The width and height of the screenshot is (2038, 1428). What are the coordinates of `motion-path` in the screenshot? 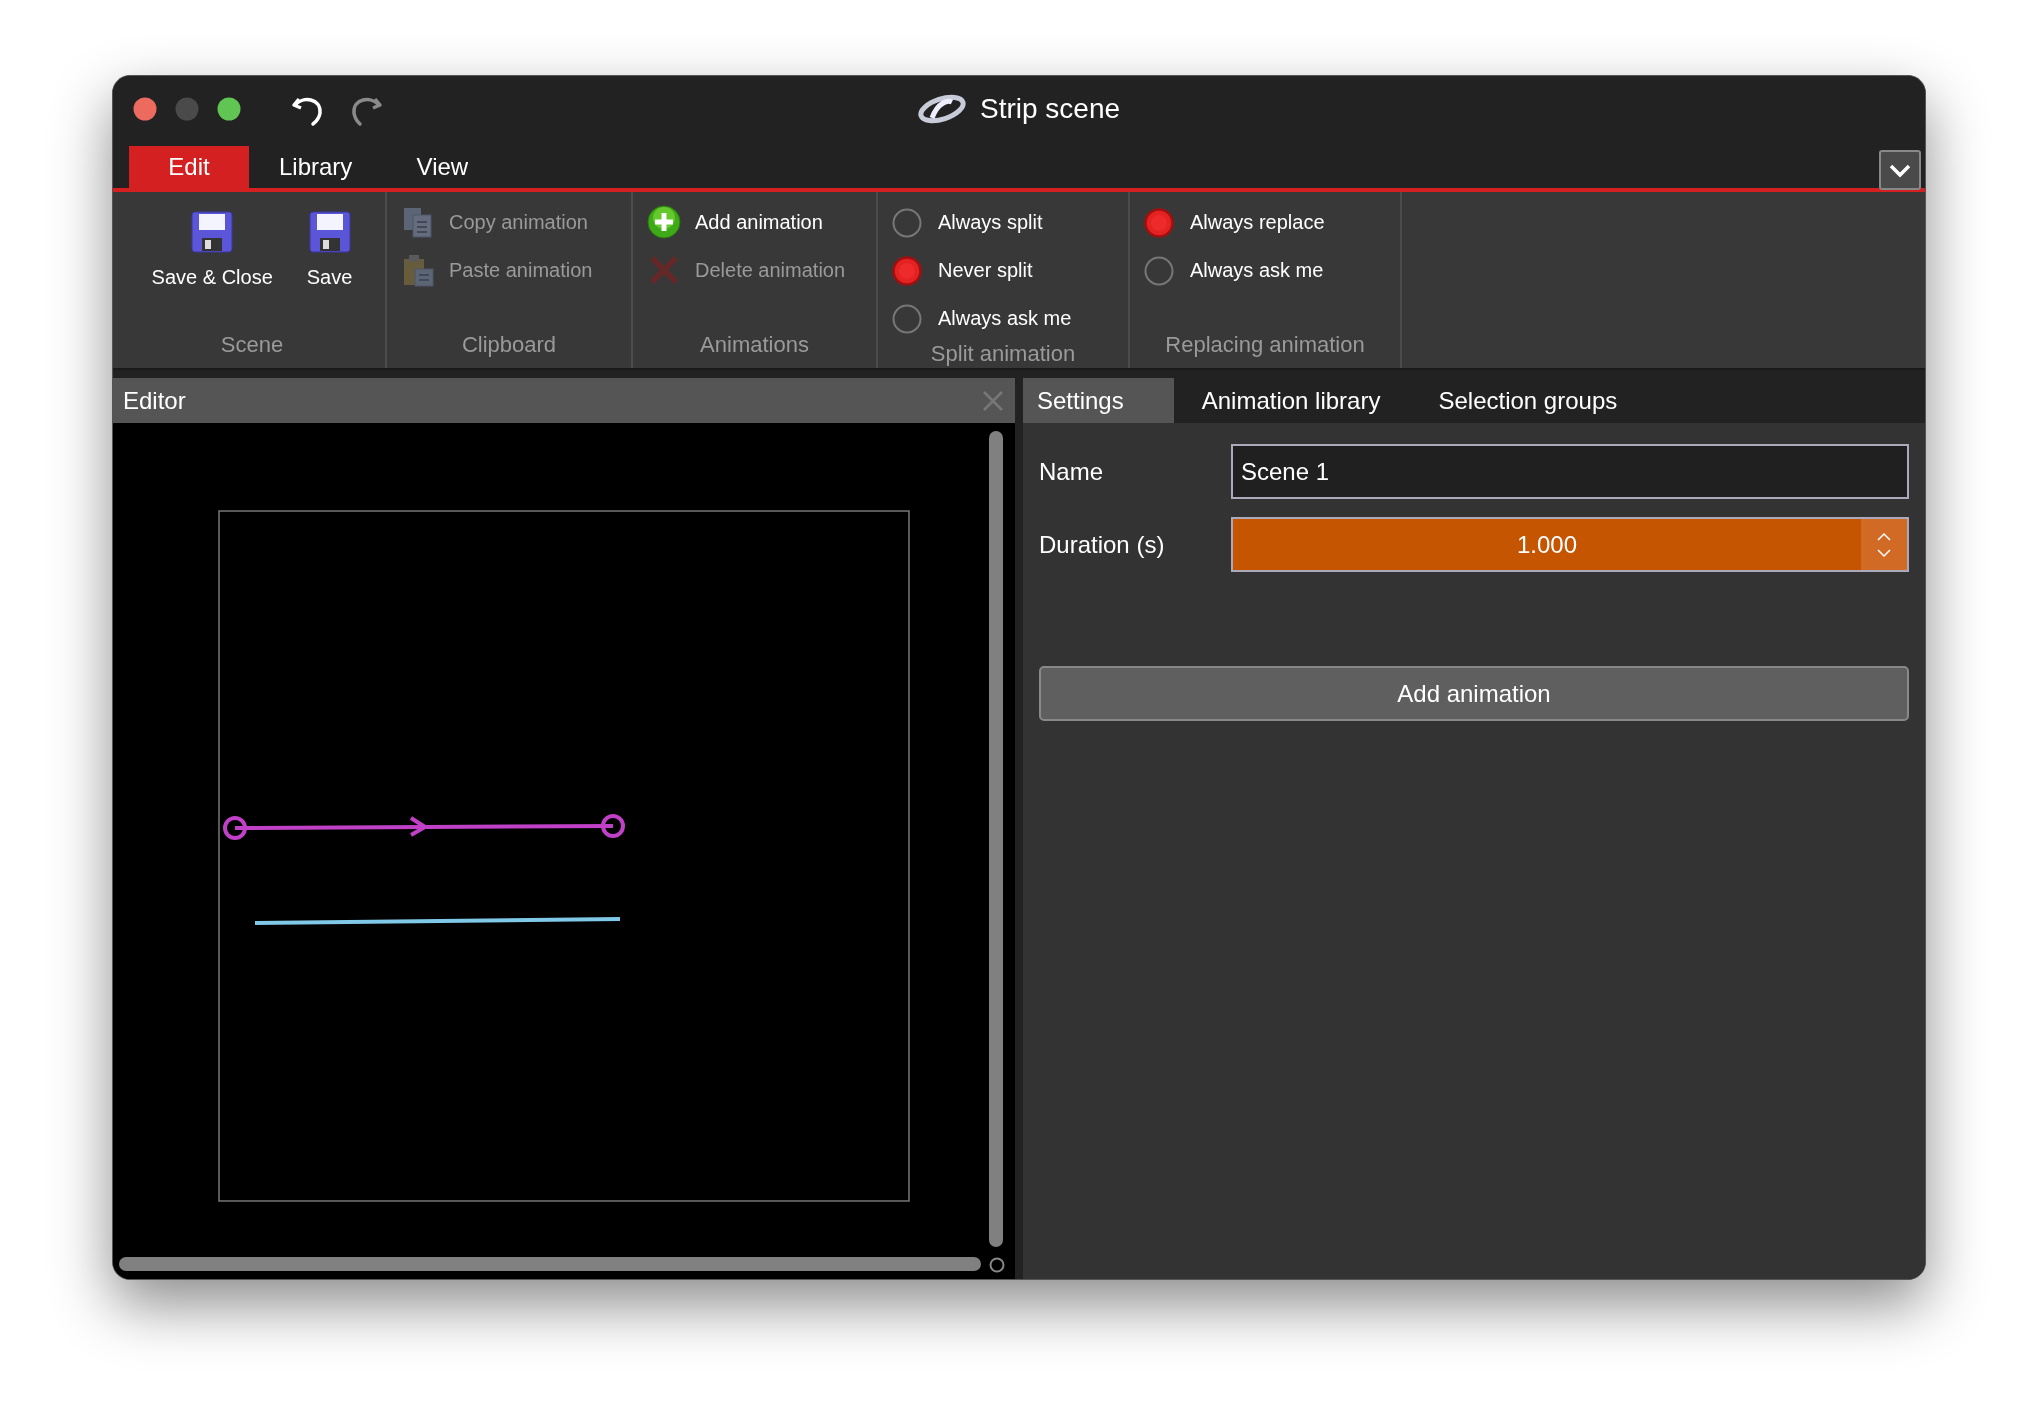 It's located at (424, 827).